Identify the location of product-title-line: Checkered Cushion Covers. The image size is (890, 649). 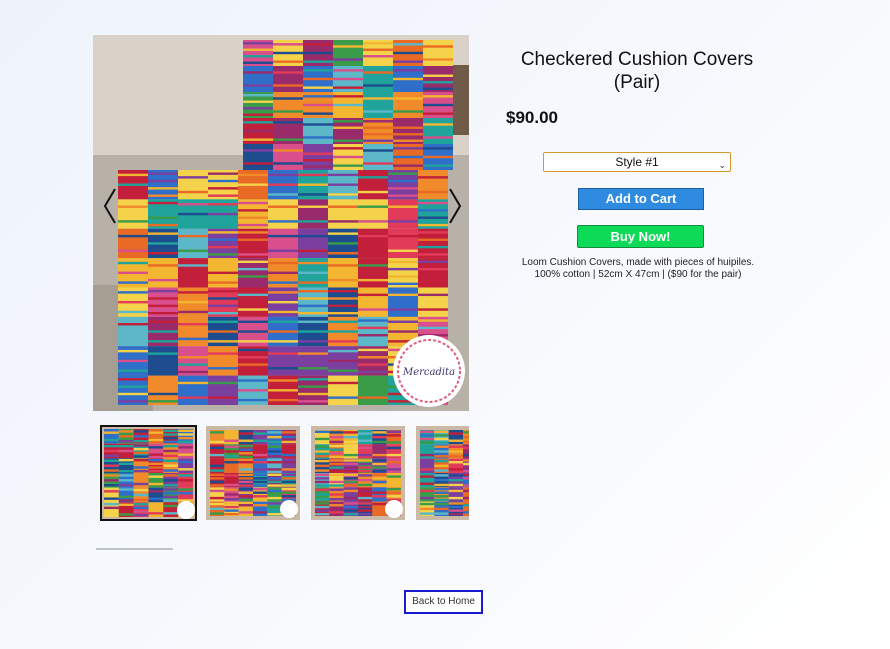
(637, 59).